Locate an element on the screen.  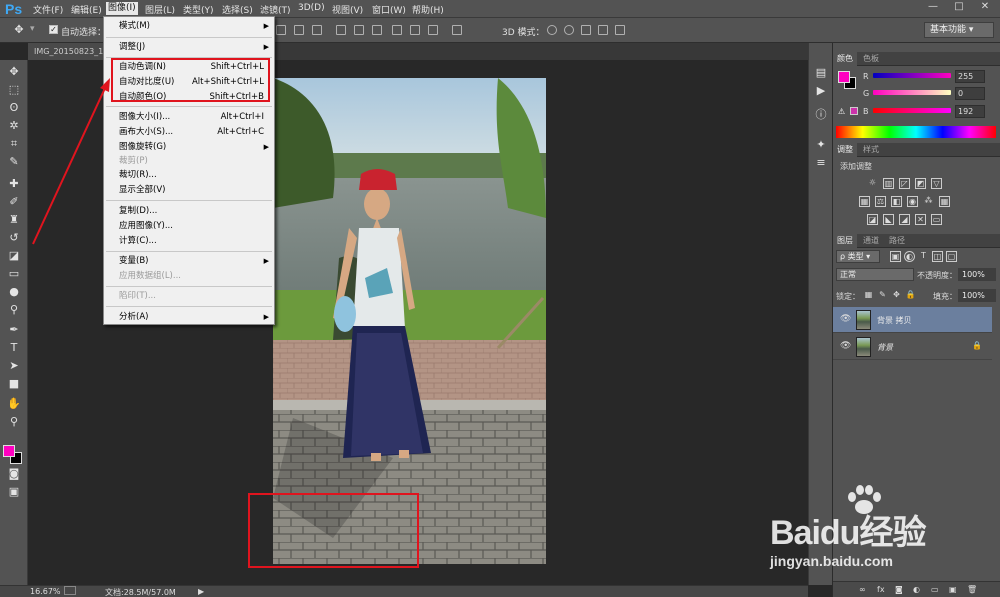
watermark-logo-text: Baidu经验 is located at coordinates (848, 533).